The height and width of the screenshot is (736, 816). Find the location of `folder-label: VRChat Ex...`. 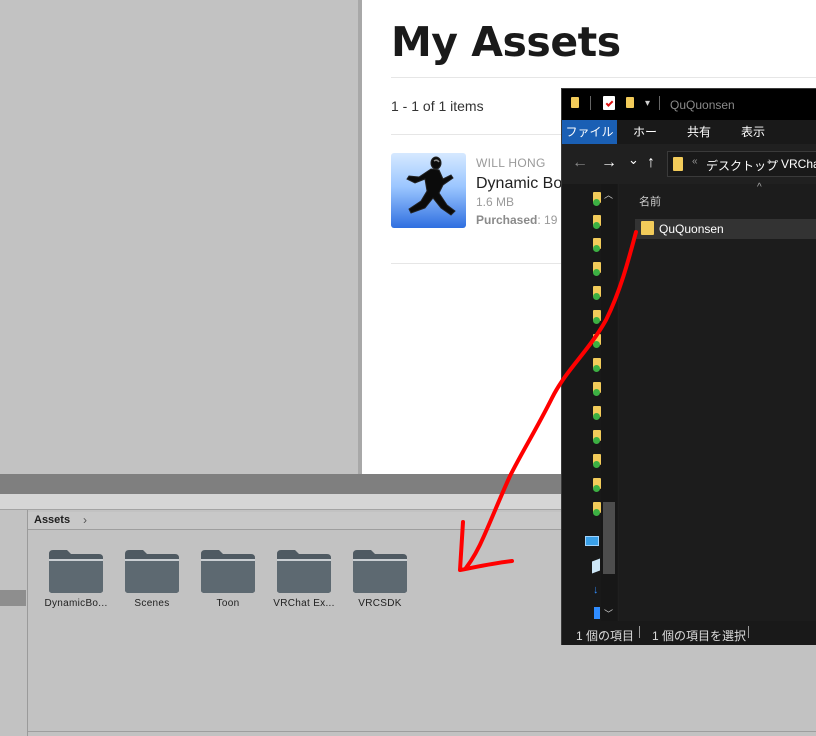

folder-label: VRChat Ex... is located at coordinates (304, 603).